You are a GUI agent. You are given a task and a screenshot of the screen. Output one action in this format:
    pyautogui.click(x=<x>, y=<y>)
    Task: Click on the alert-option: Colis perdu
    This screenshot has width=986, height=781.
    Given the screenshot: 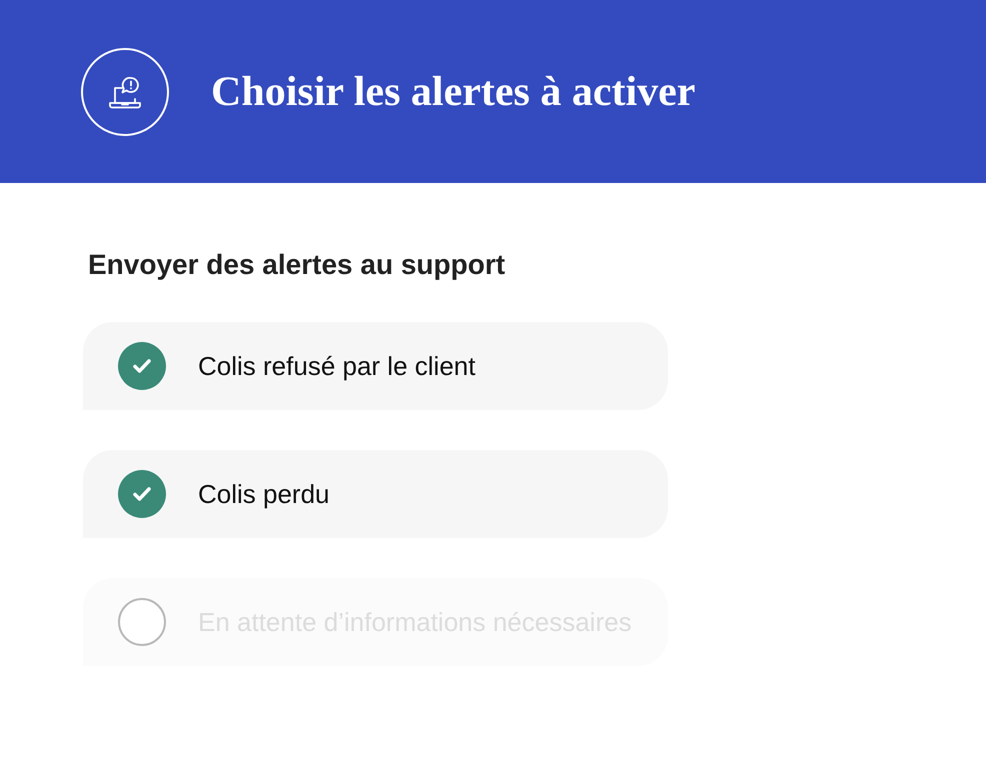 What is the action you would take?
    pyautogui.click(x=375, y=494)
    